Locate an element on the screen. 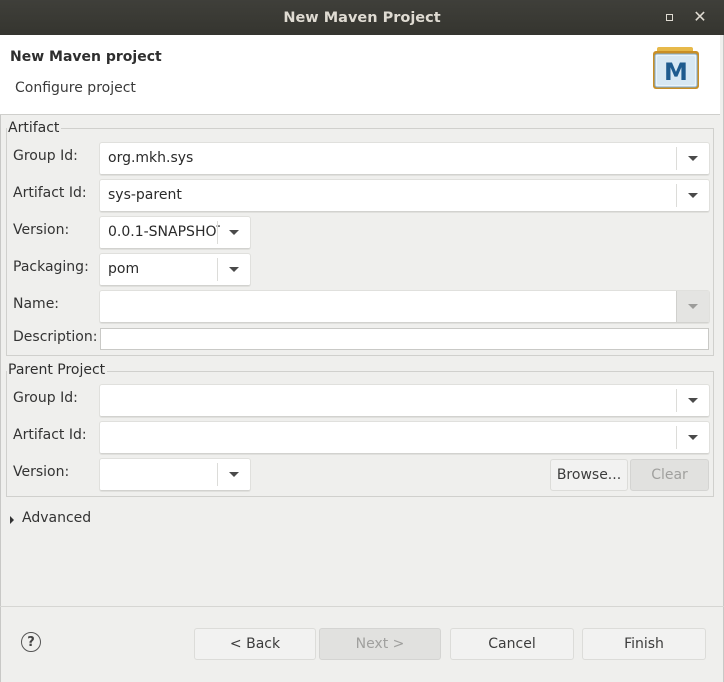 This screenshot has width=724, height=682. description-label: Description: is located at coordinates (55, 337).